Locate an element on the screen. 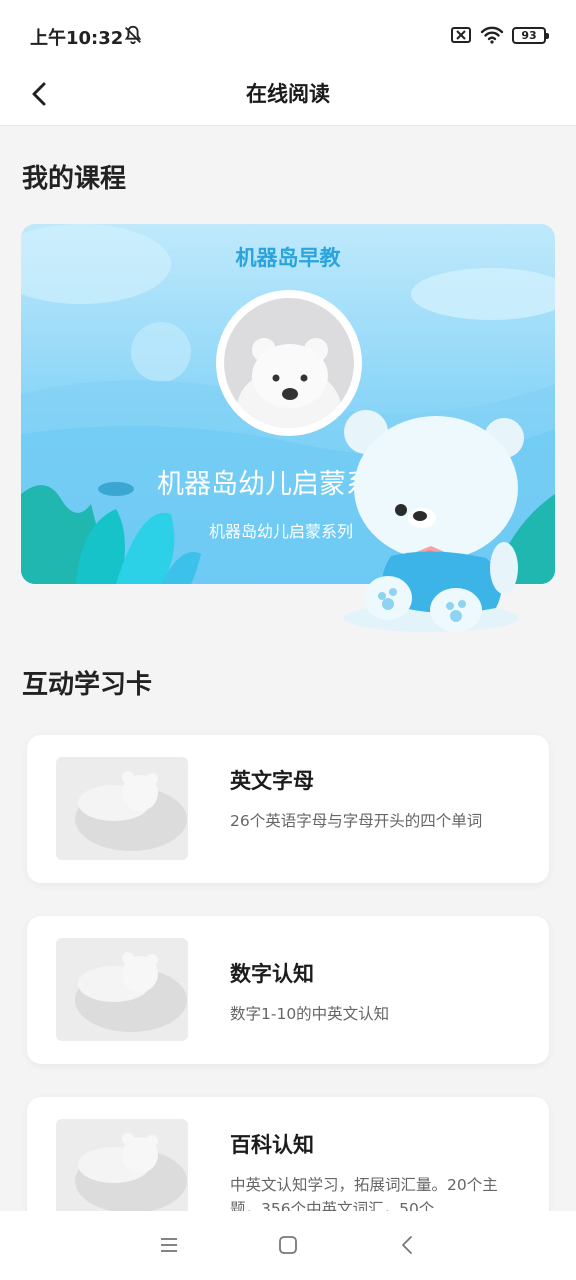 This screenshot has width=576, height=1280. home-square-icon is located at coordinates (288, 1245).